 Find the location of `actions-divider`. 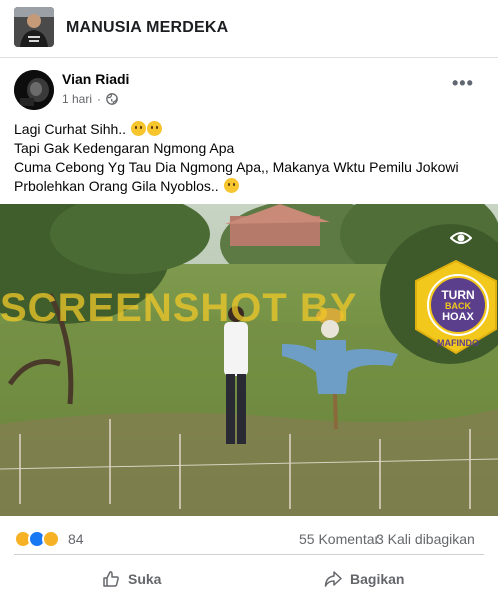

actions-divider is located at coordinates (249, 554).